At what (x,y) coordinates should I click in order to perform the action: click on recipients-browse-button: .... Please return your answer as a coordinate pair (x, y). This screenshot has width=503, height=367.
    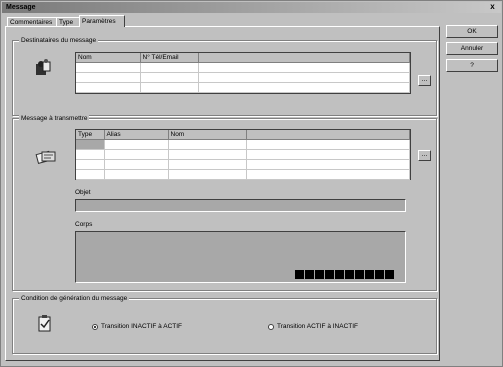
    Looking at the image, I should click on (424, 80).